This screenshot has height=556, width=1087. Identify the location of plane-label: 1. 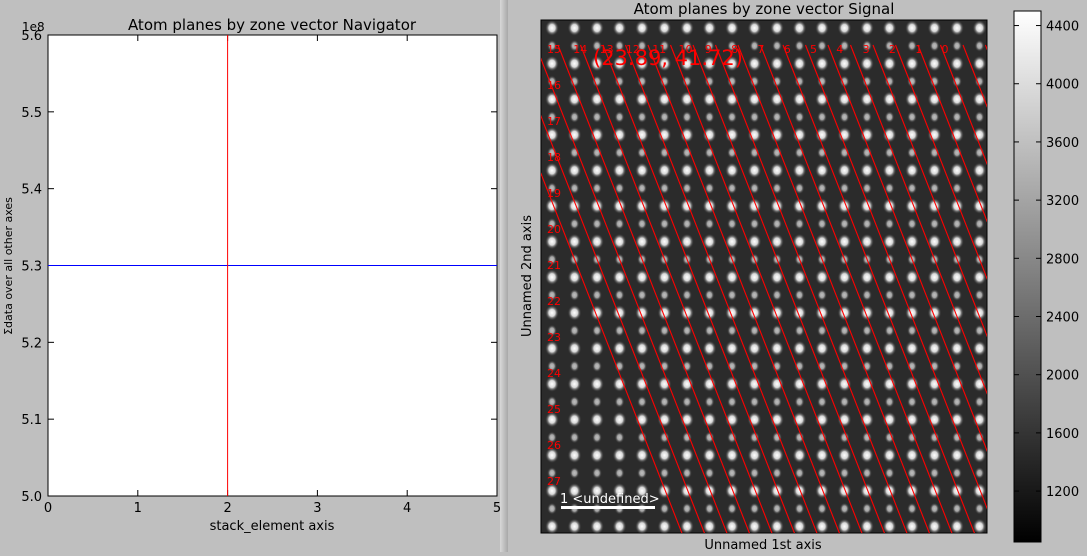
(918, 49).